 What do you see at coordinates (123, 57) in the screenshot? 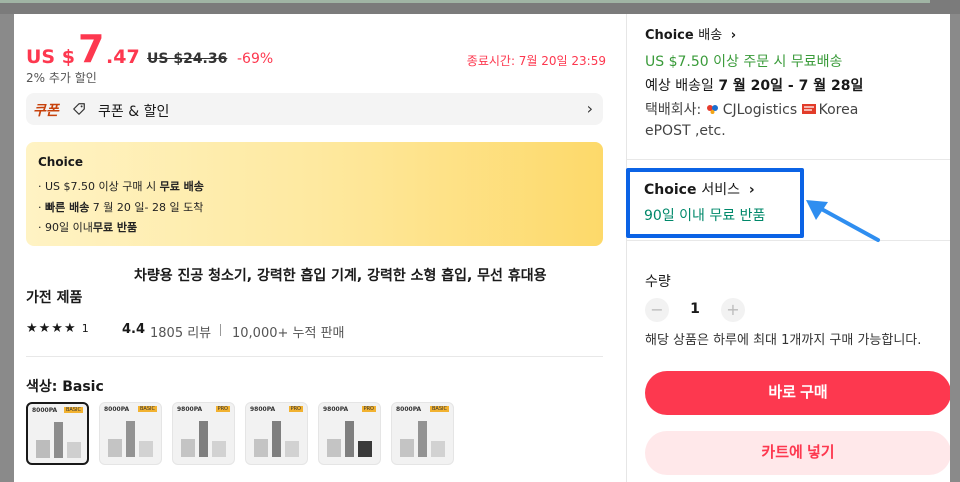
I see `price-decimal: .47` at bounding box center [123, 57].